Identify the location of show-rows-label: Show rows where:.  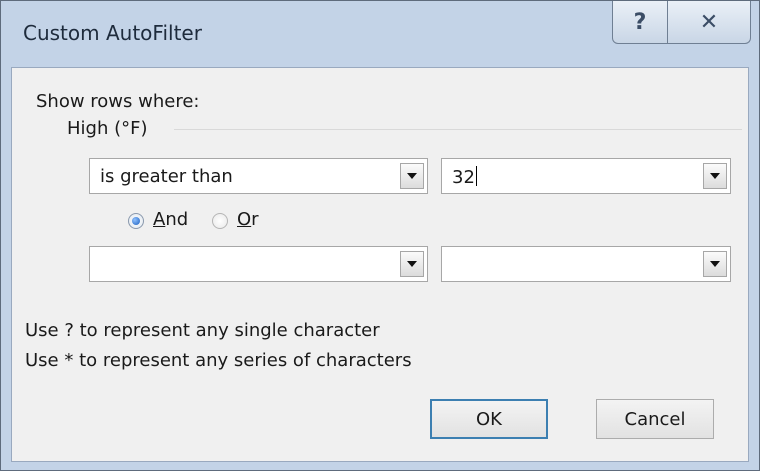
(118, 101).